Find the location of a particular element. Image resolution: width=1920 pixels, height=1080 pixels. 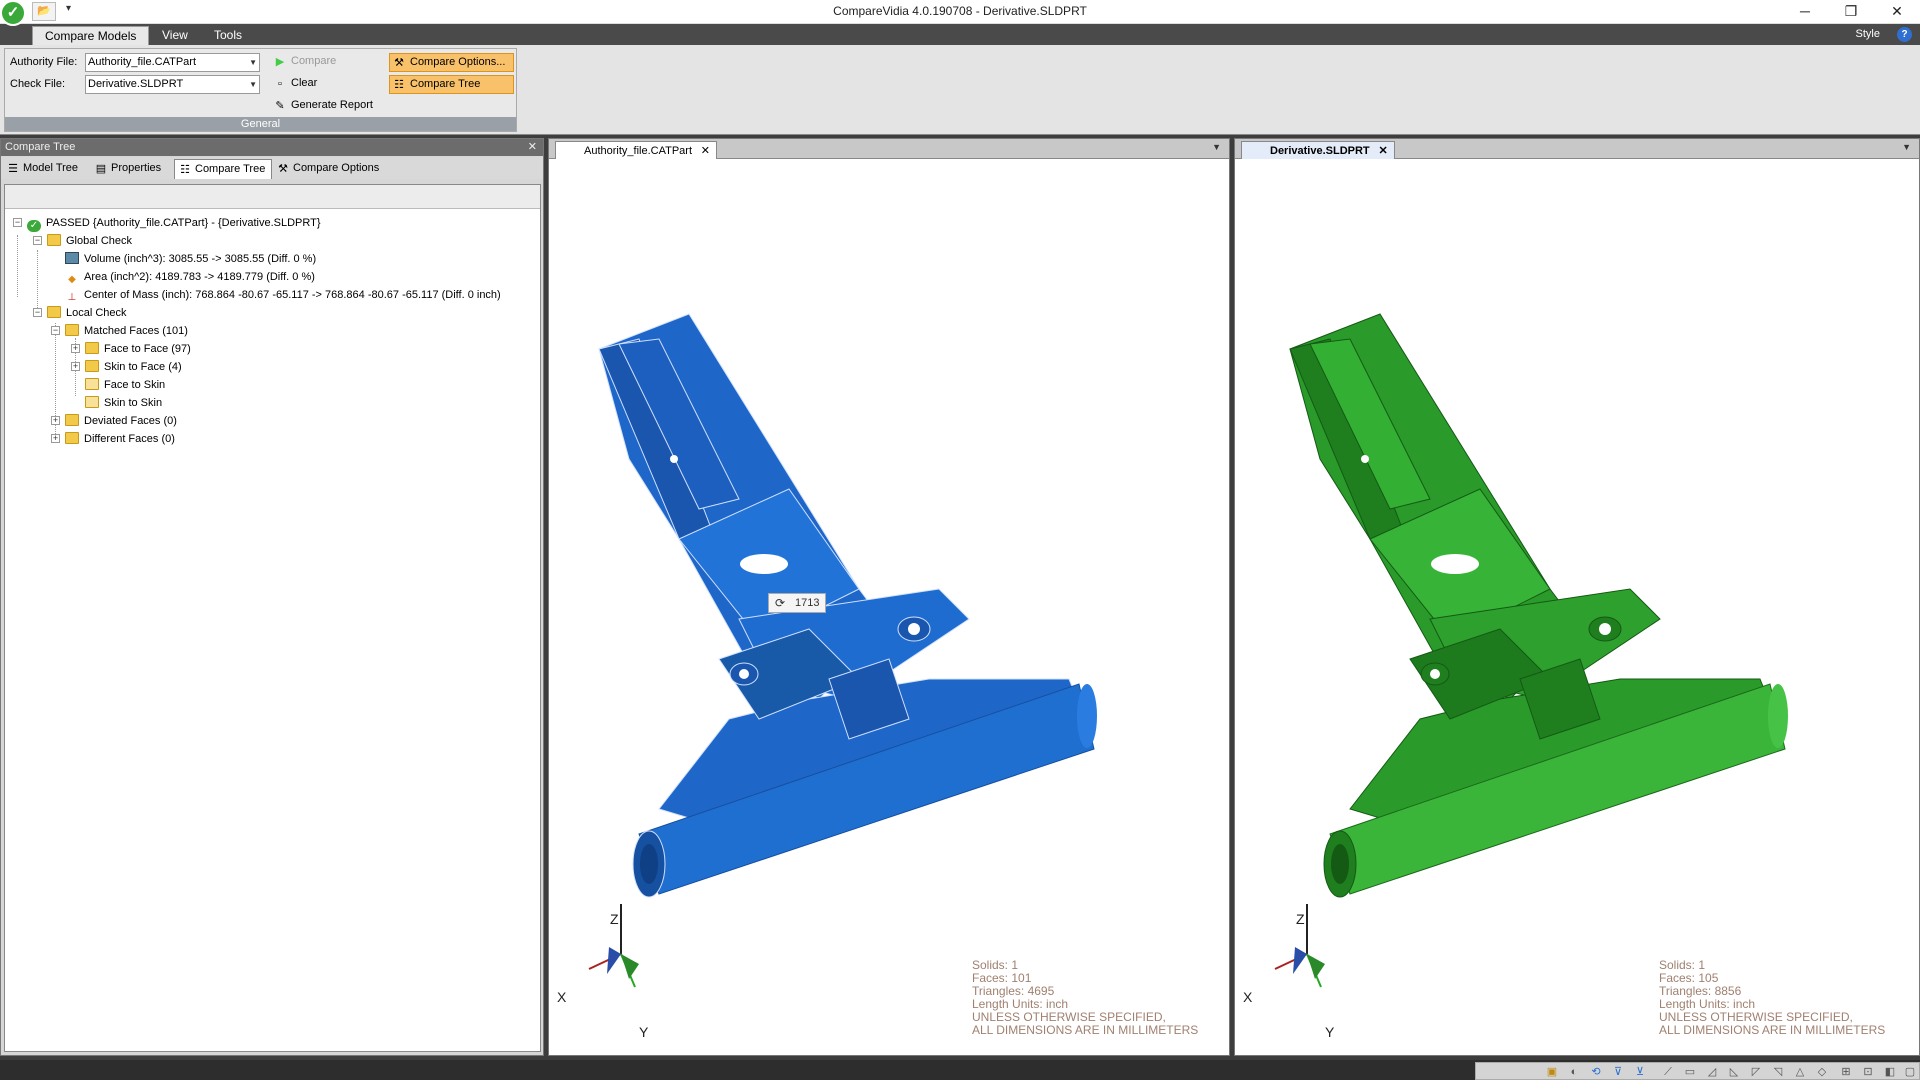

select-icon: ⊻ is located at coordinates (1640, 1072).